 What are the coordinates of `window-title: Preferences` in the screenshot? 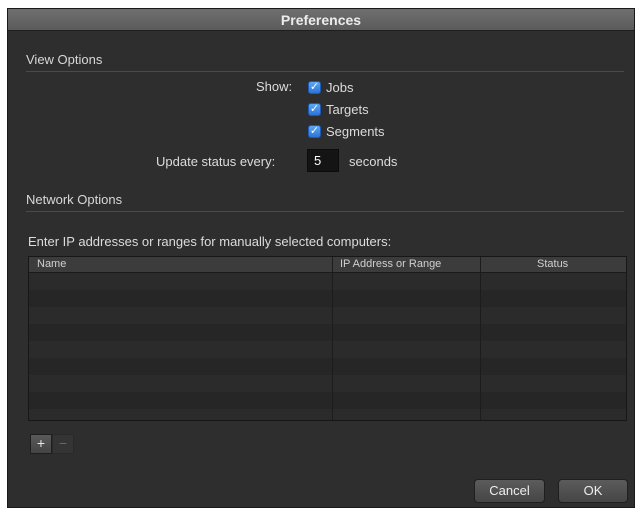 It's located at (321, 20).